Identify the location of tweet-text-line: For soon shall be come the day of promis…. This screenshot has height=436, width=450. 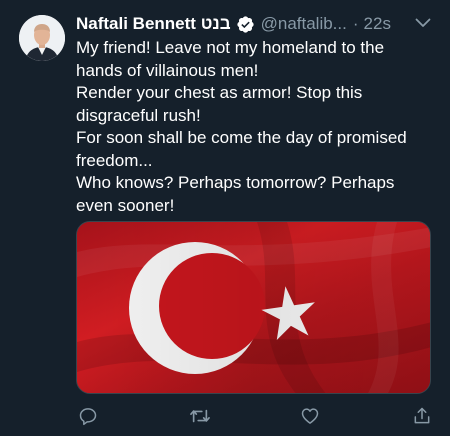
(241, 137).